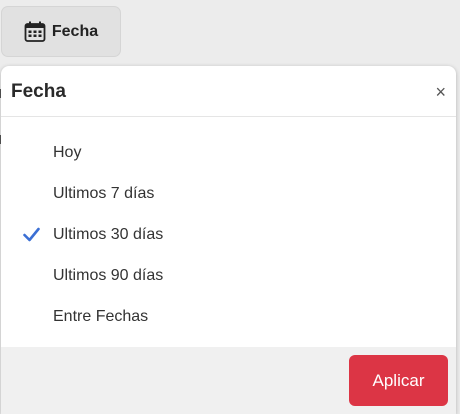 Image resolution: width=460 pixels, height=414 pixels. What do you see at coordinates (108, 275) in the screenshot?
I see `date-range-option-label: Ultimos 90 días` at bounding box center [108, 275].